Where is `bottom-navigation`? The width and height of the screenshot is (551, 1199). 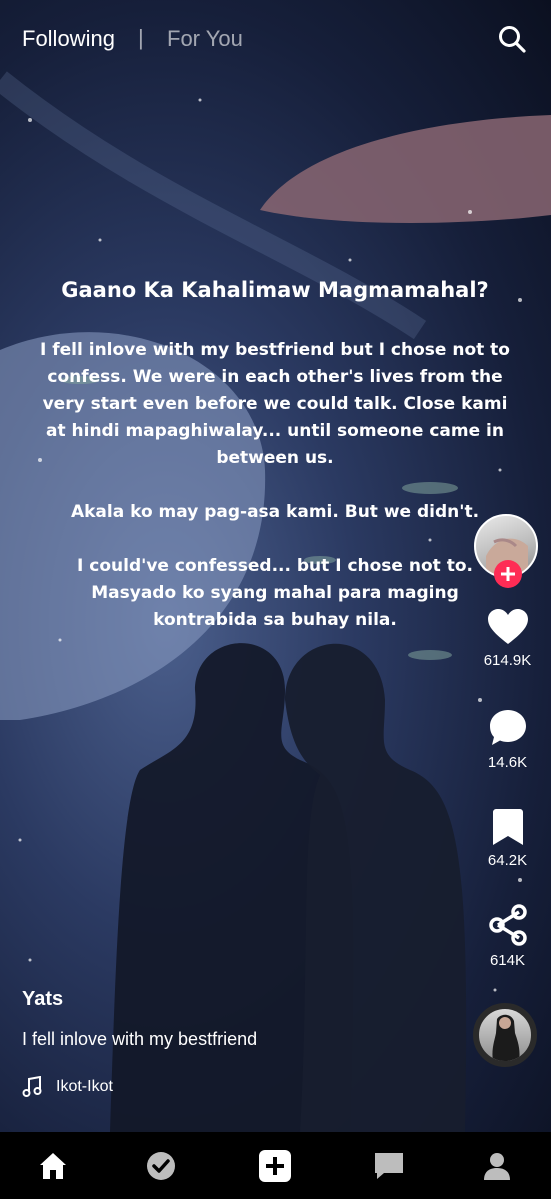
bottom-navigation is located at coordinates (275, 1165).